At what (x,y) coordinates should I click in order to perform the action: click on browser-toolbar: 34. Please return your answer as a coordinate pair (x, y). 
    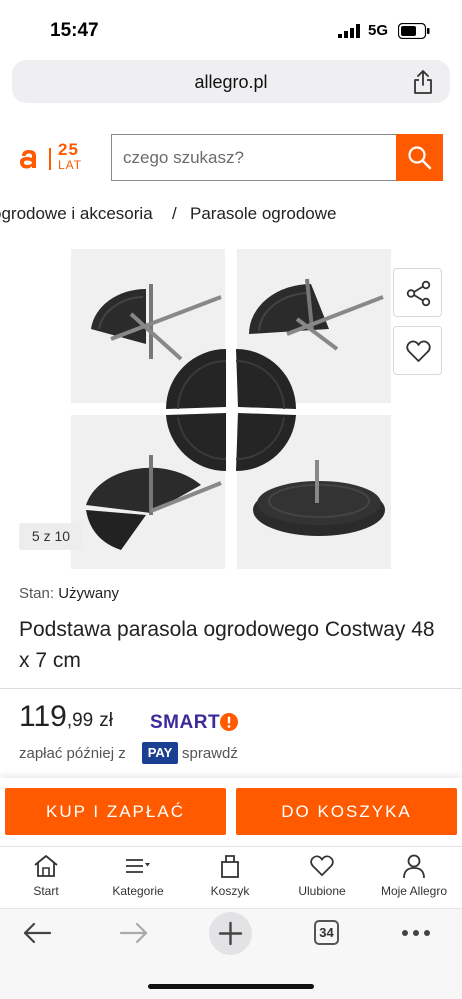
    Looking at the image, I should click on (231, 953).